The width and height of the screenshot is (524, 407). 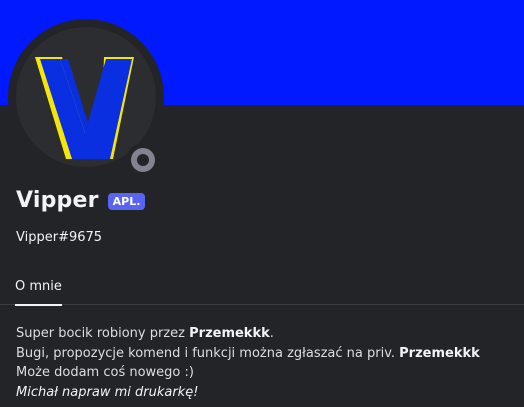 I want to click on avatar-frame, so click(x=86, y=98).